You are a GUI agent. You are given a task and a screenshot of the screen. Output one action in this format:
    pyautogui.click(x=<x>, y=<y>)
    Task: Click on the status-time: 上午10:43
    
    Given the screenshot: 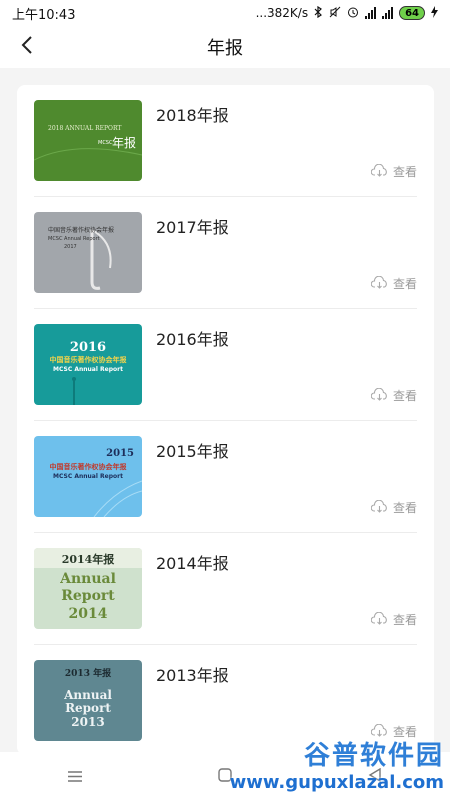 What is the action you would take?
    pyautogui.click(x=44, y=15)
    